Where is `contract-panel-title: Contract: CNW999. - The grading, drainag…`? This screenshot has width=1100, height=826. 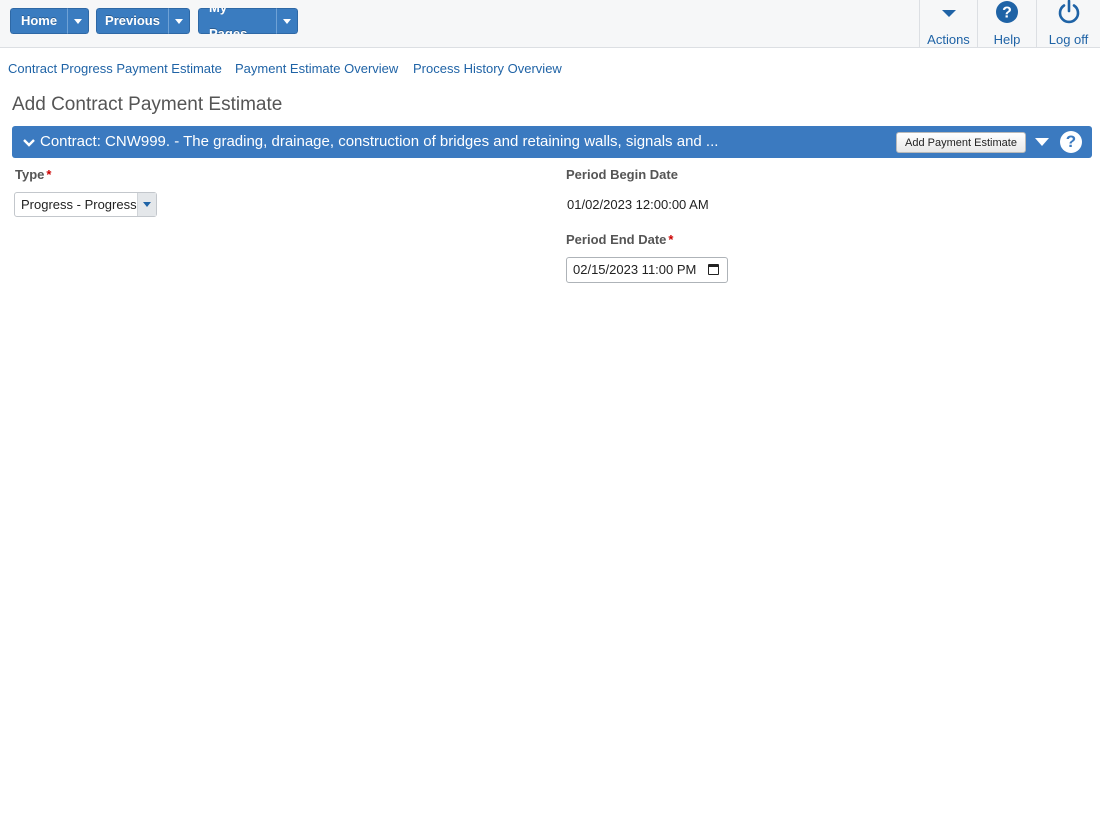 contract-panel-title: Contract: CNW999. - The grading, drainag… is located at coordinates (379, 141).